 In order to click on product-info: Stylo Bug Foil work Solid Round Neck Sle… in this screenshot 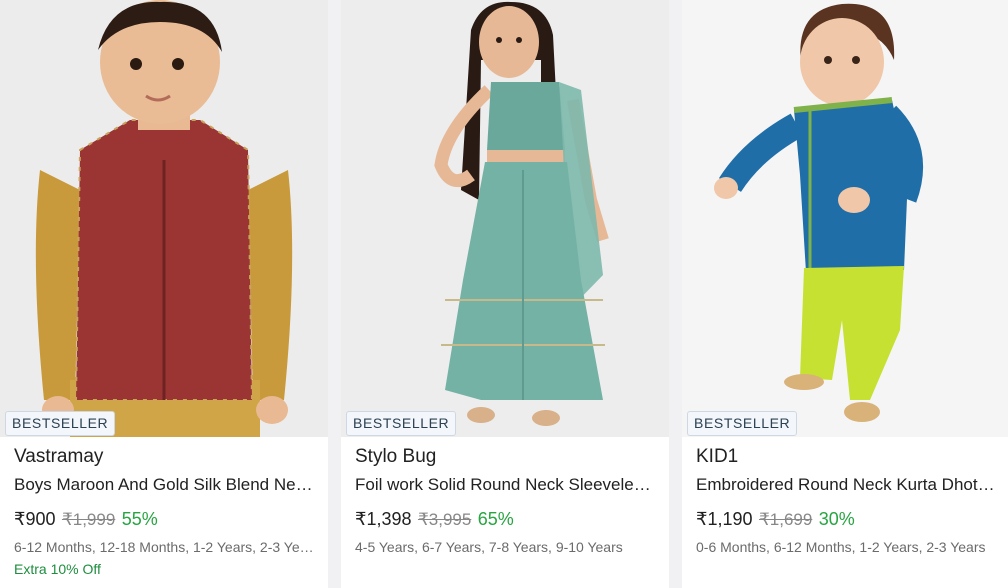, I will do `click(506, 502)`.